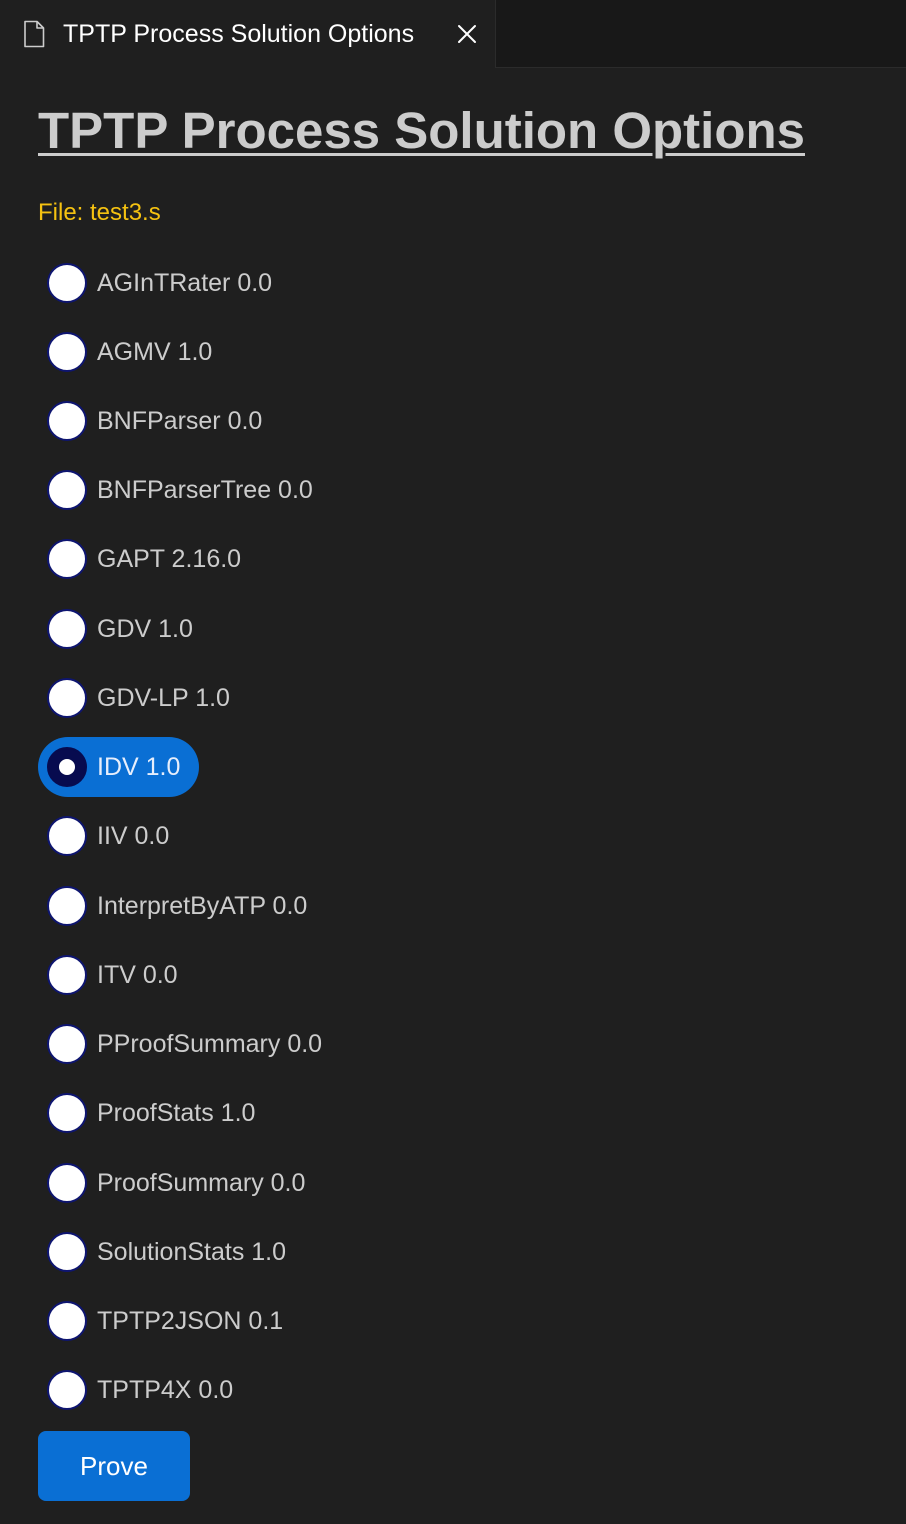  Describe the element at coordinates (190, 1321) in the screenshot. I see `option-label: TPTP2JSON 0.1` at that location.